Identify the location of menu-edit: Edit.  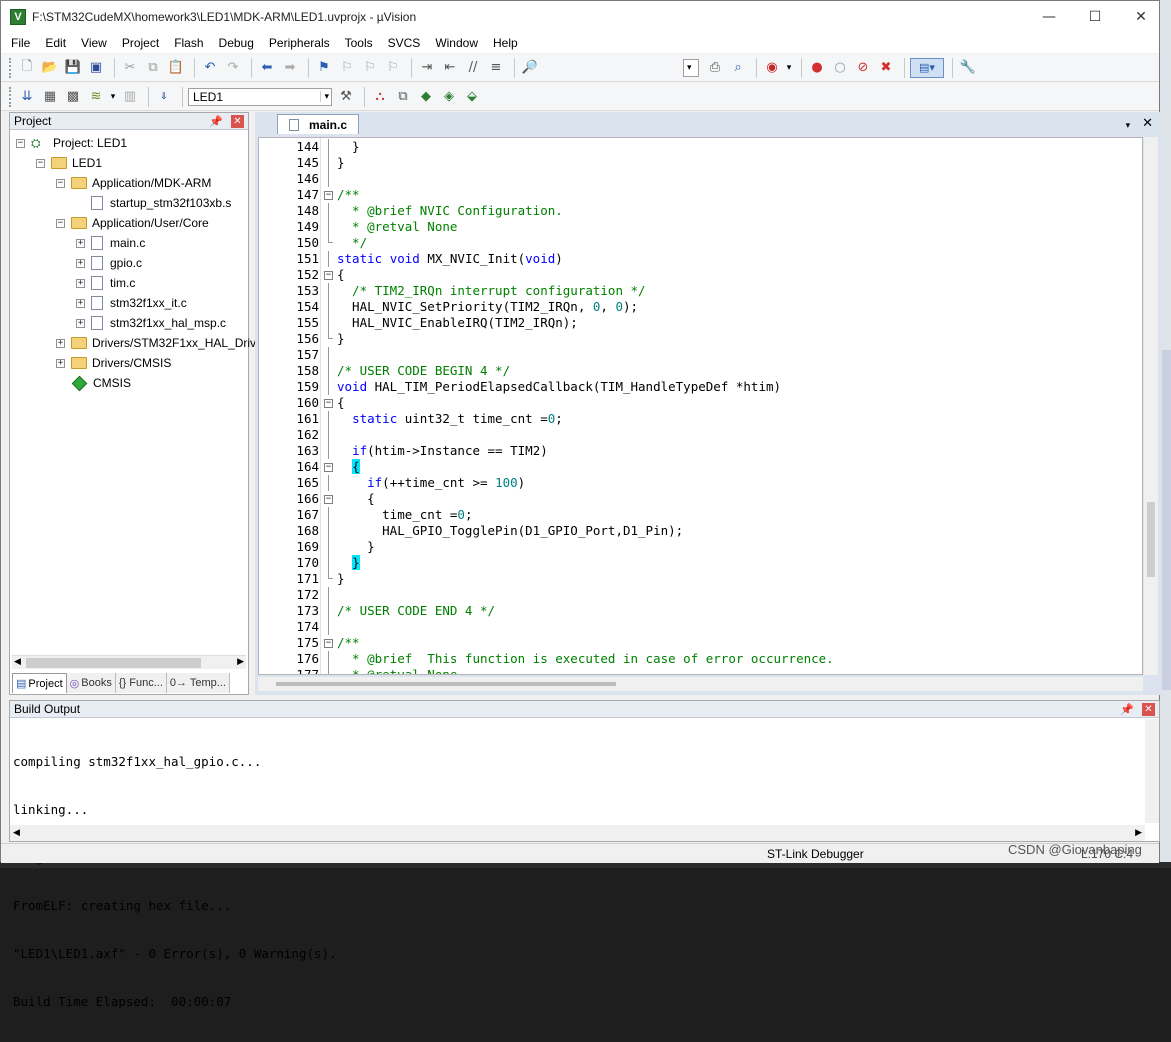
(55, 43).